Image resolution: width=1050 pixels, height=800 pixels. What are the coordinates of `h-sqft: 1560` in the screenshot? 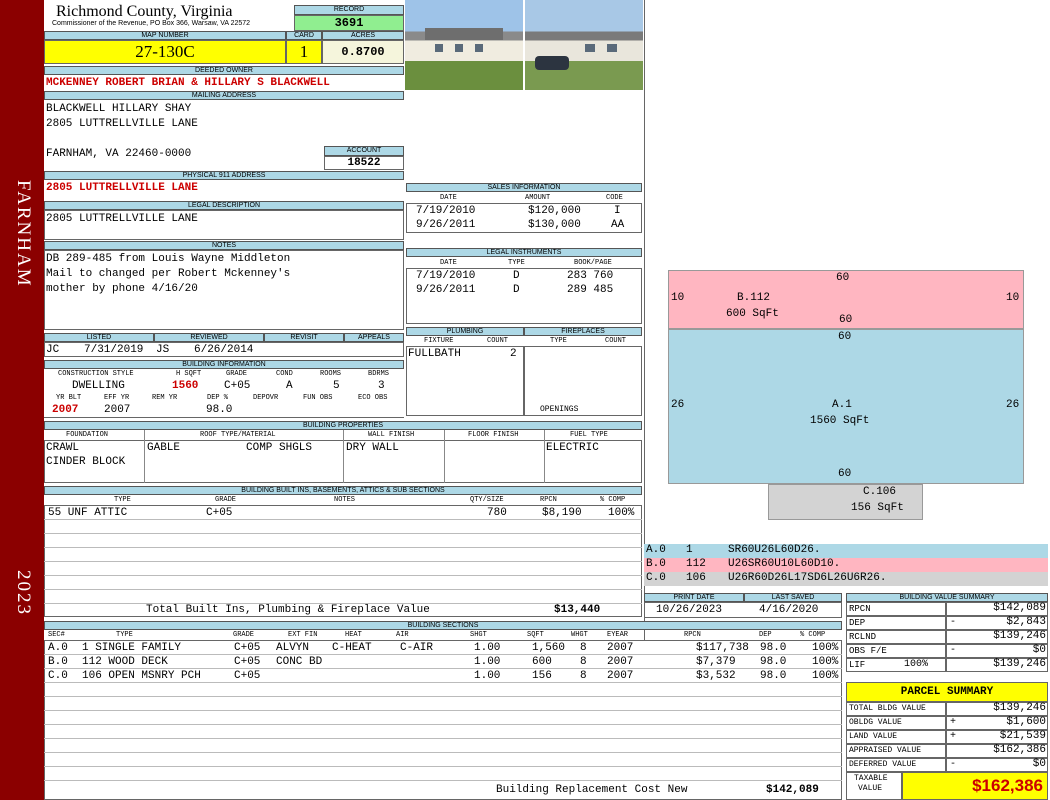 It's located at (185, 386).